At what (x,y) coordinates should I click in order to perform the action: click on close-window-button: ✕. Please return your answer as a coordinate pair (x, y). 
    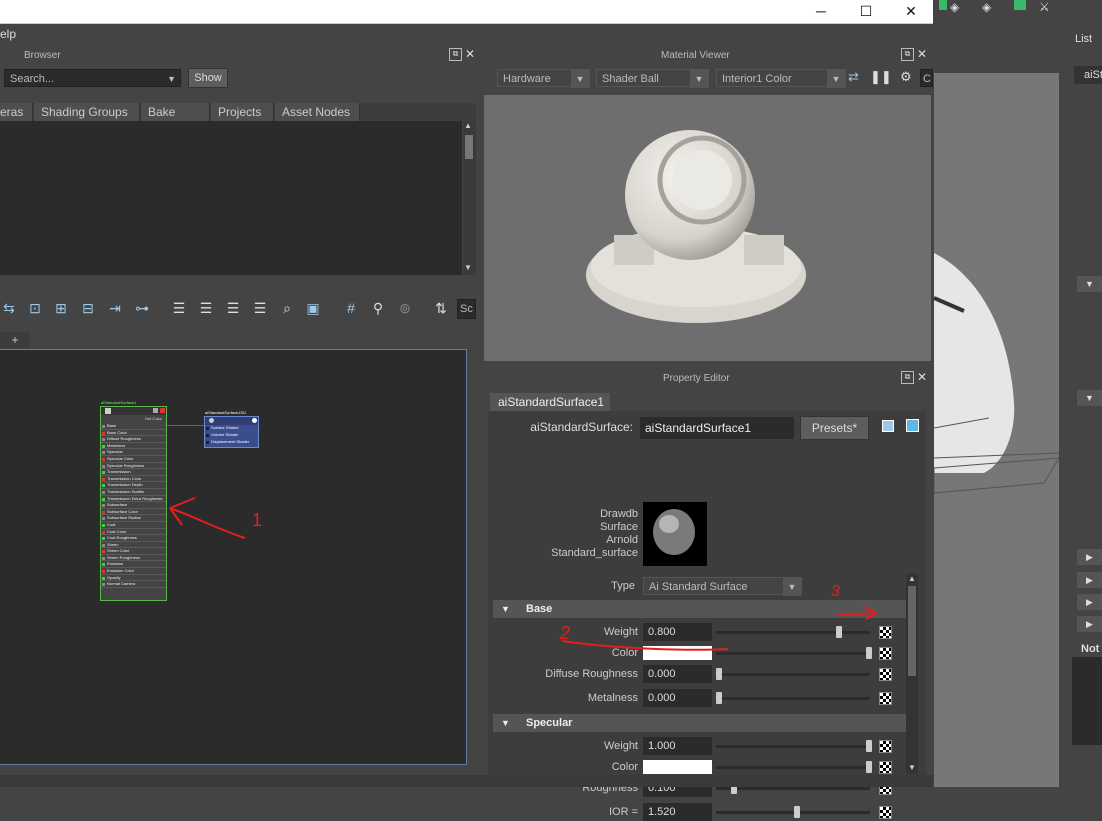
    Looking at the image, I should click on (911, 11).